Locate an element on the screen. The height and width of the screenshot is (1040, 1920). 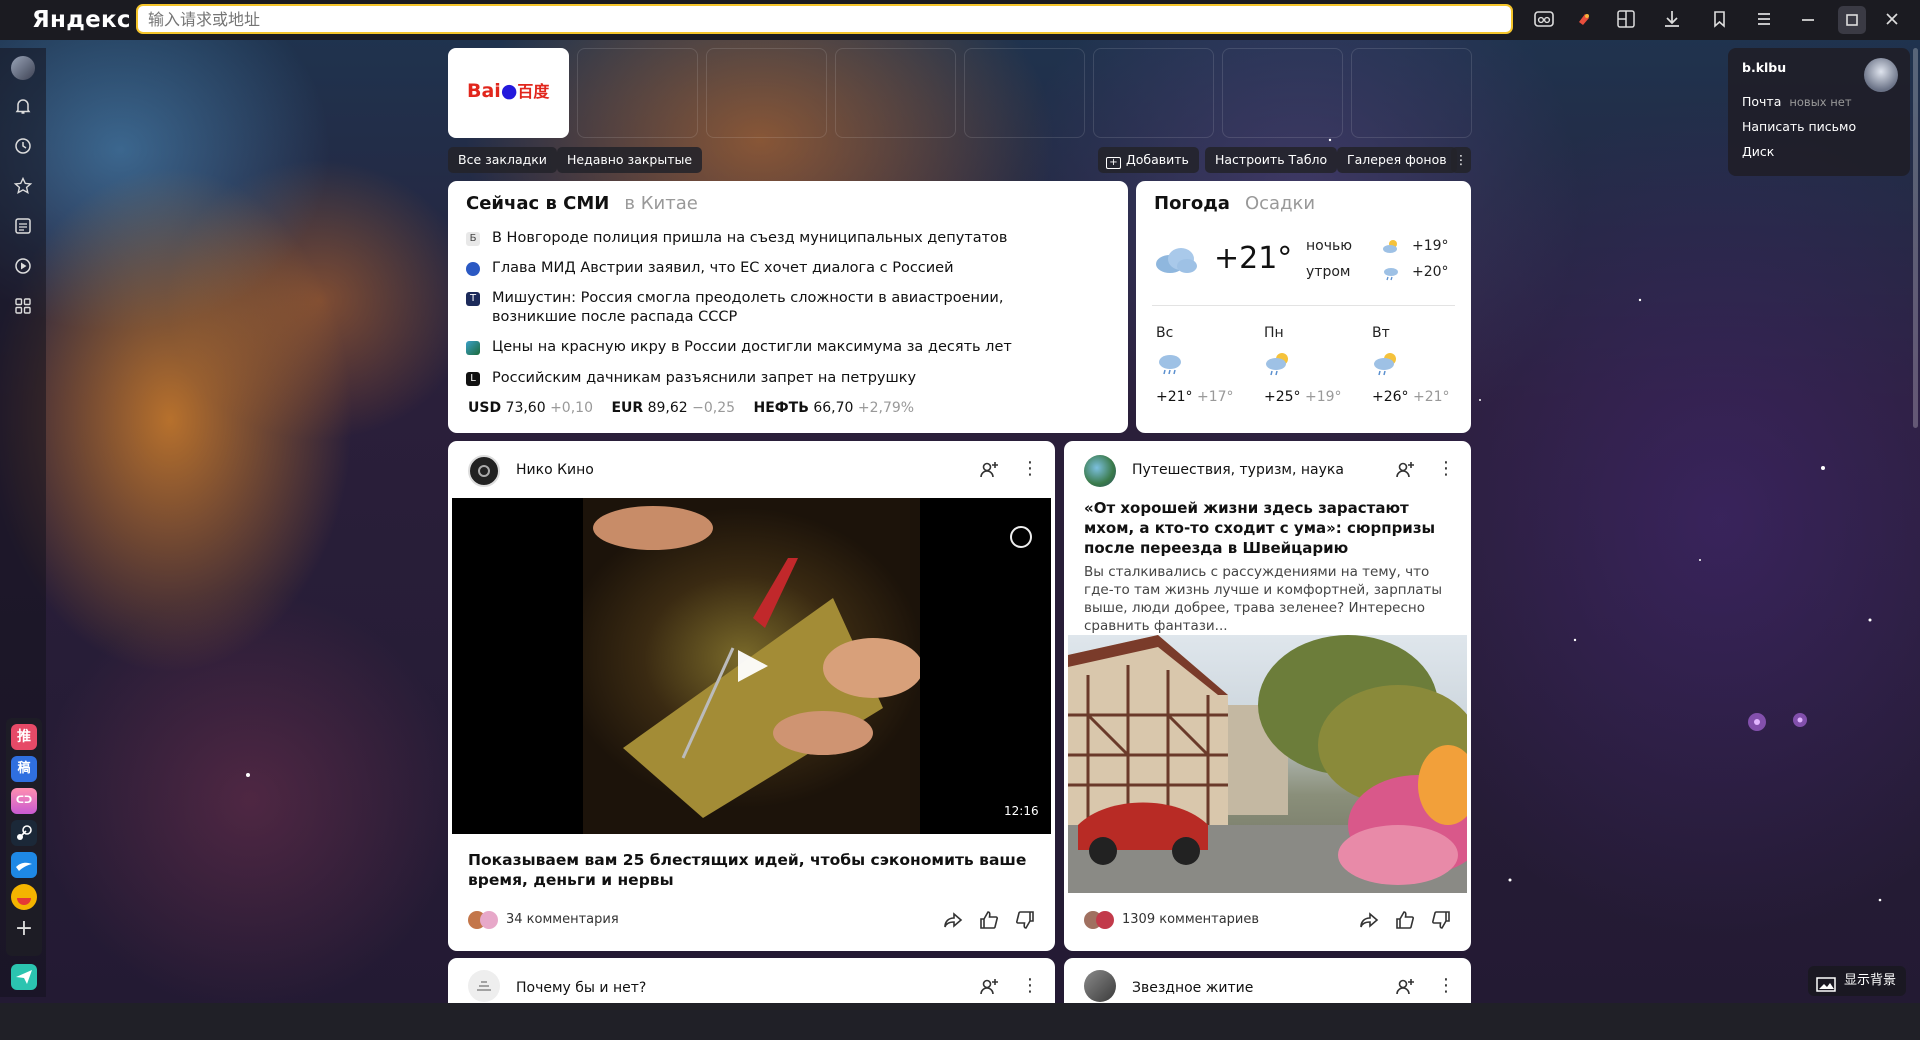
play-icon is located at coordinates (752, 668).